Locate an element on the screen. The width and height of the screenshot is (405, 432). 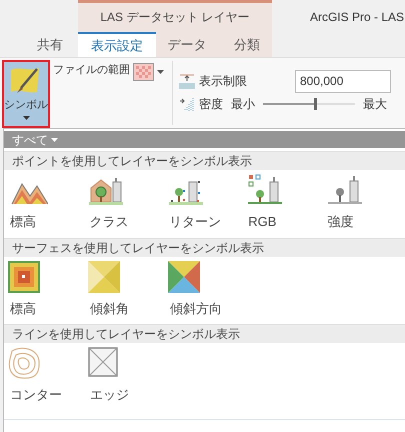
gallery-item: エッジ is located at coordinates (128, 375).